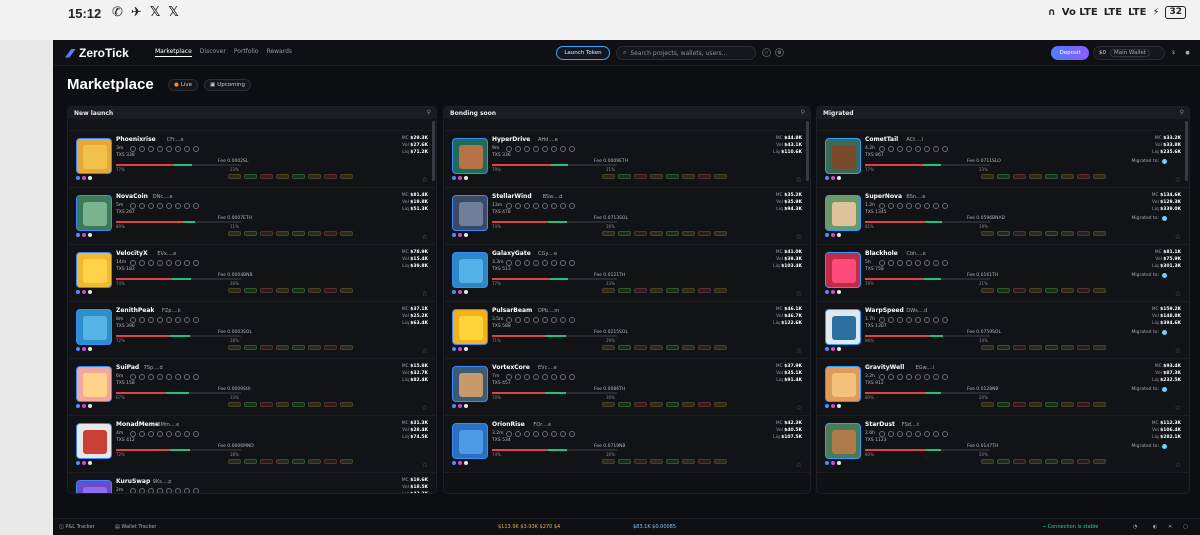  What do you see at coordinates (97, 53) in the screenshot?
I see `brand-logo: ZeroTick` at bounding box center [97, 53].